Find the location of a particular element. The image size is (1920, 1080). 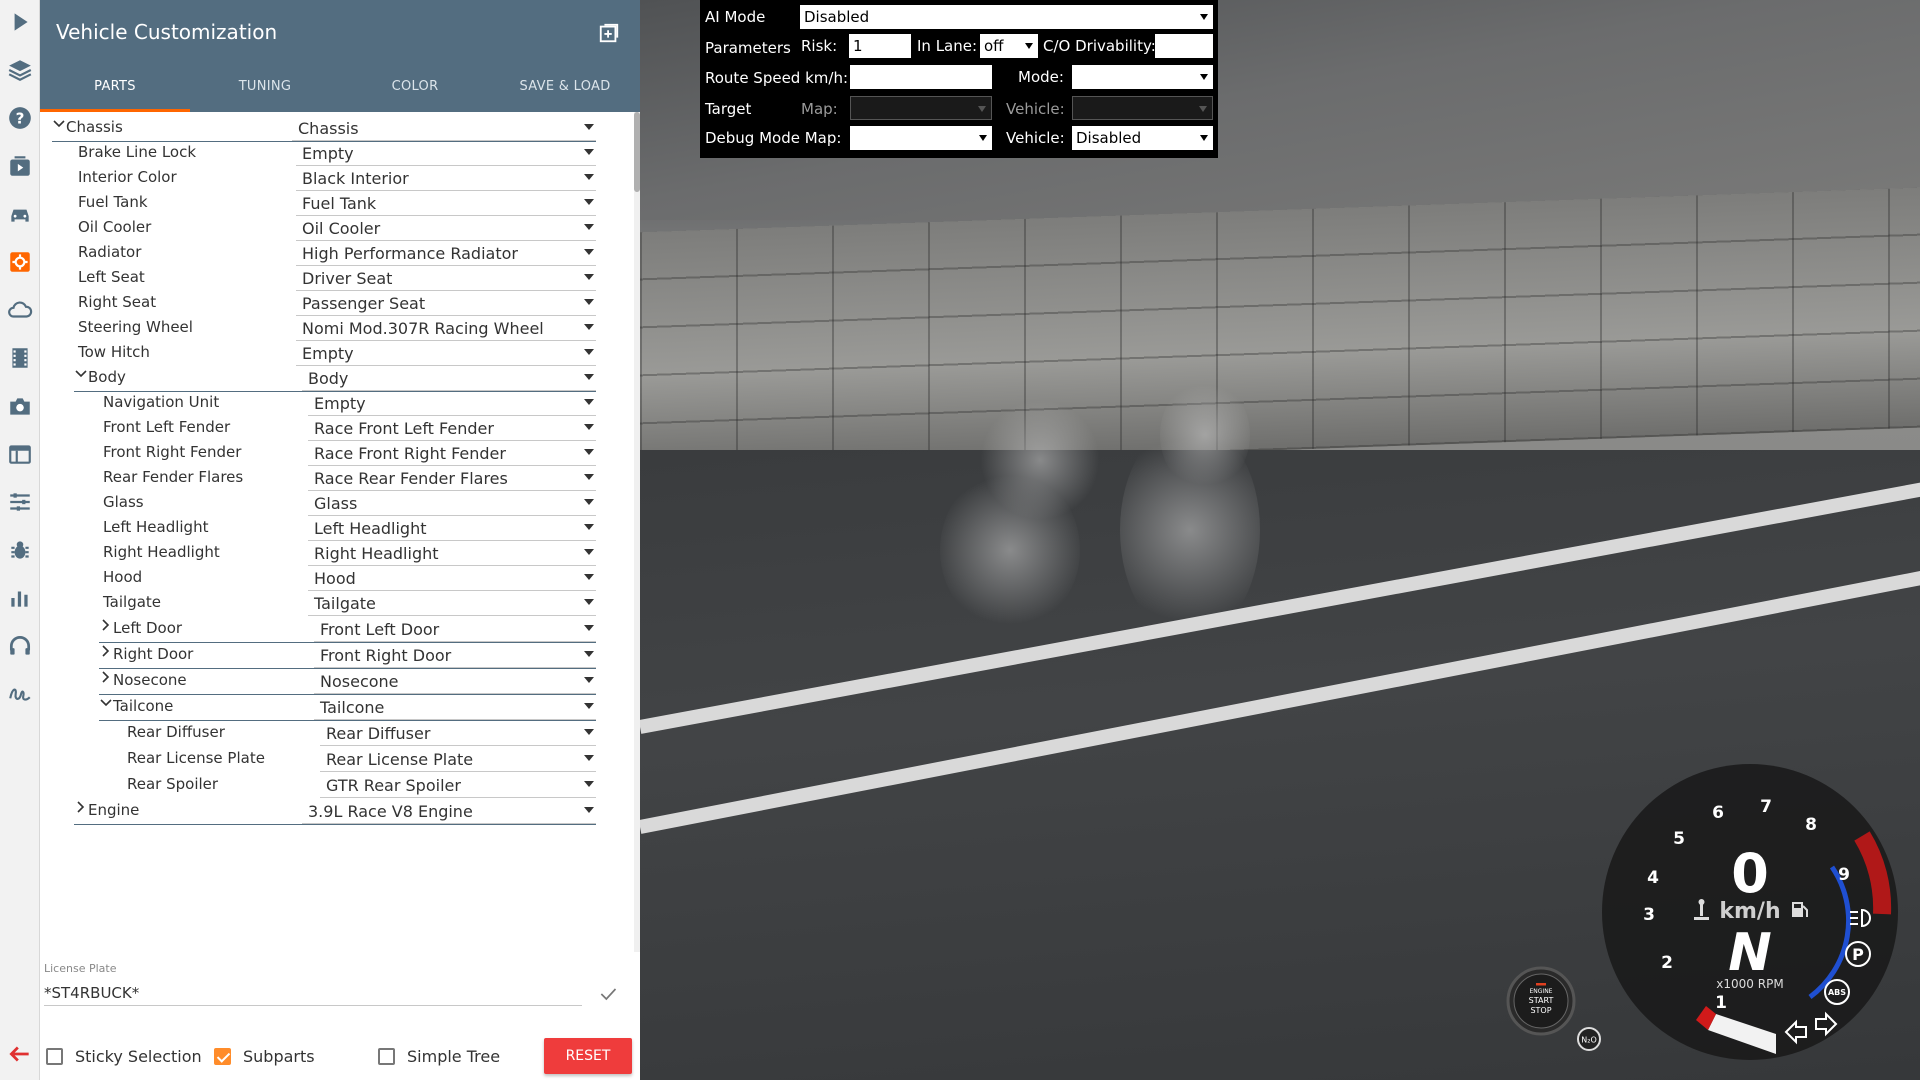

route-speed-label: Route Speed km/h: is located at coordinates (777, 78).